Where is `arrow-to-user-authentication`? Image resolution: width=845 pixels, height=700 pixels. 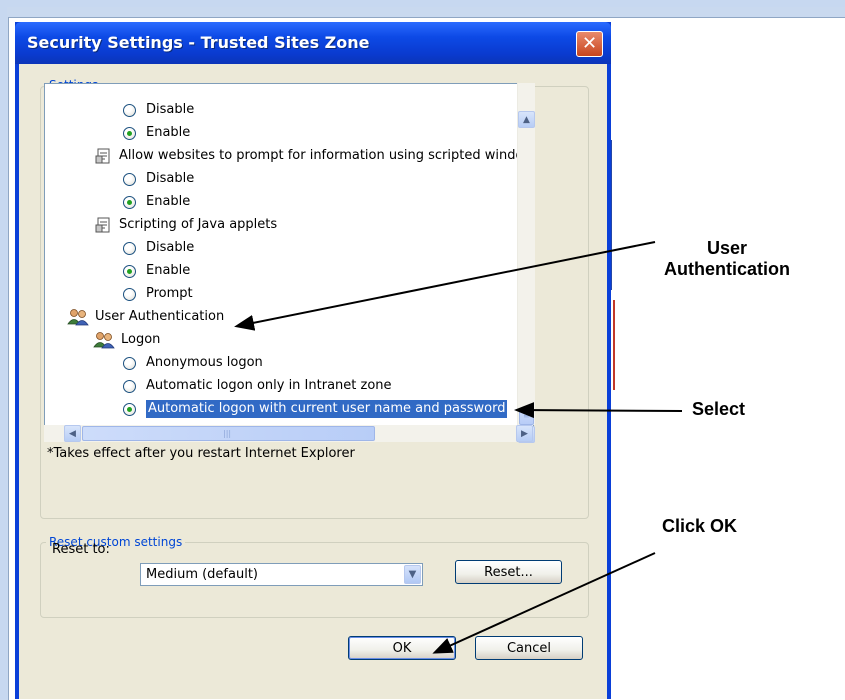 arrow-to-user-authentication is located at coordinates (445, 286).